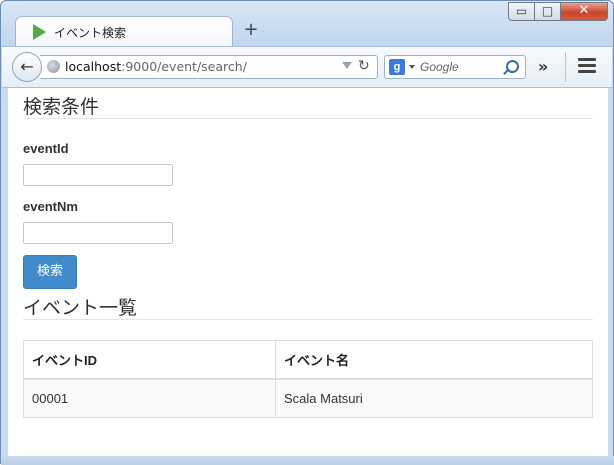 The height and width of the screenshot is (465, 614). I want to click on hamburger-menu-icon, so click(587, 66).